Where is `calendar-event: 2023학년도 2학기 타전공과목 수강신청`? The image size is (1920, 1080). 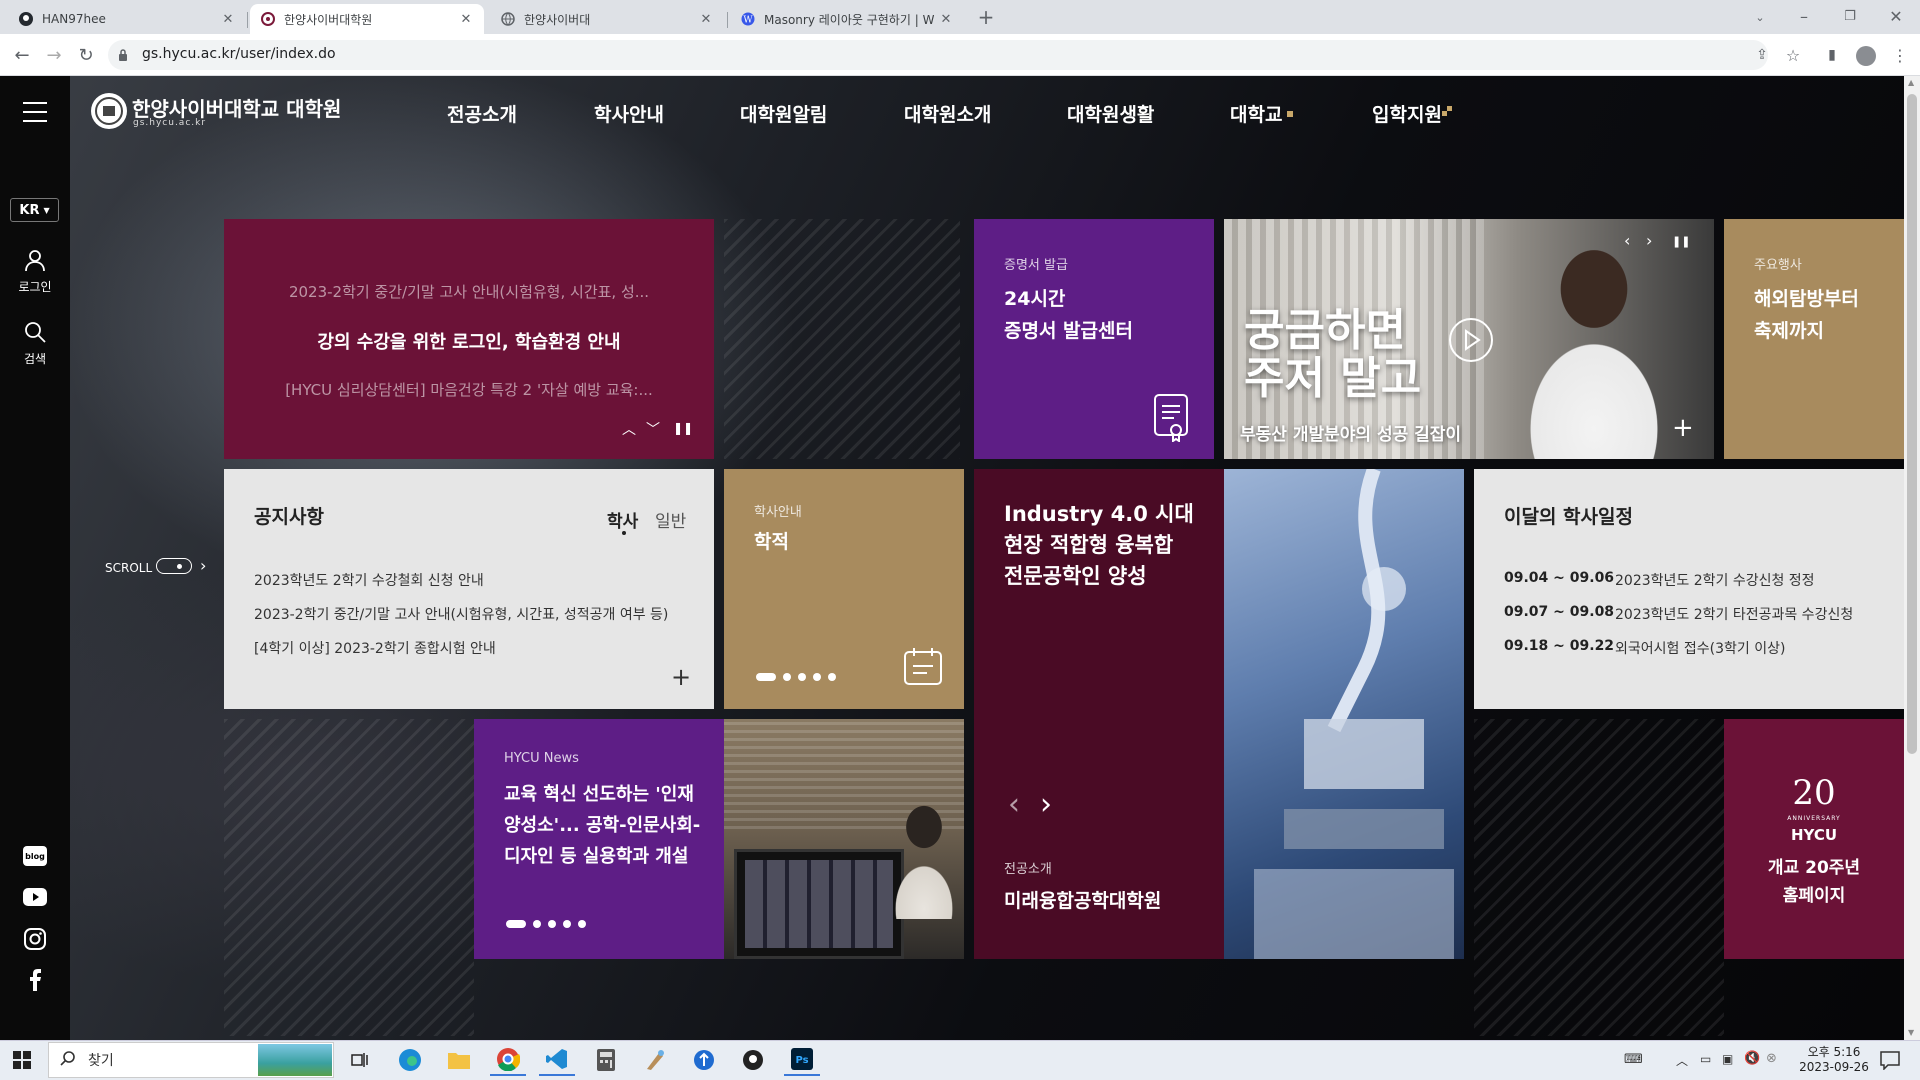
calendar-event: 2023학년도 2학기 타전공과목 수강신청 is located at coordinates (1734, 614).